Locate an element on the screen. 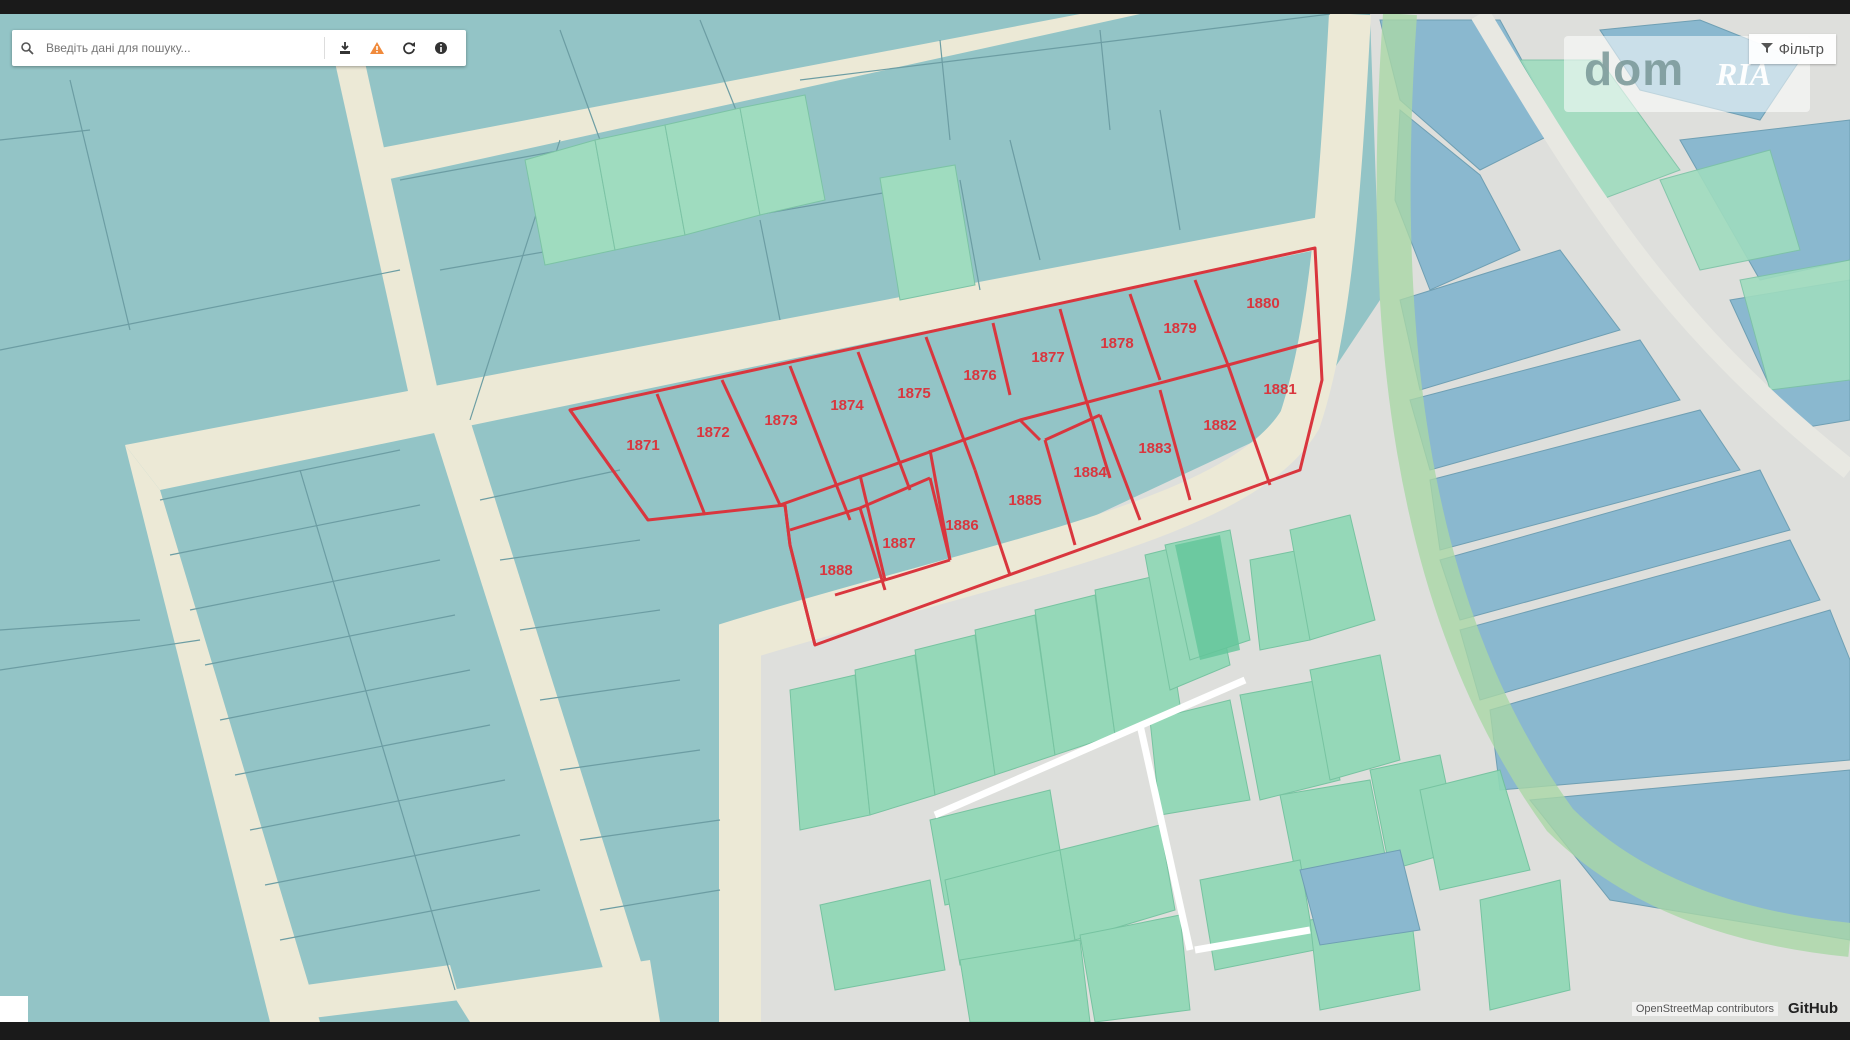 The image size is (1850, 1040). plot-label-1874: 1874 is located at coordinates (847, 405).